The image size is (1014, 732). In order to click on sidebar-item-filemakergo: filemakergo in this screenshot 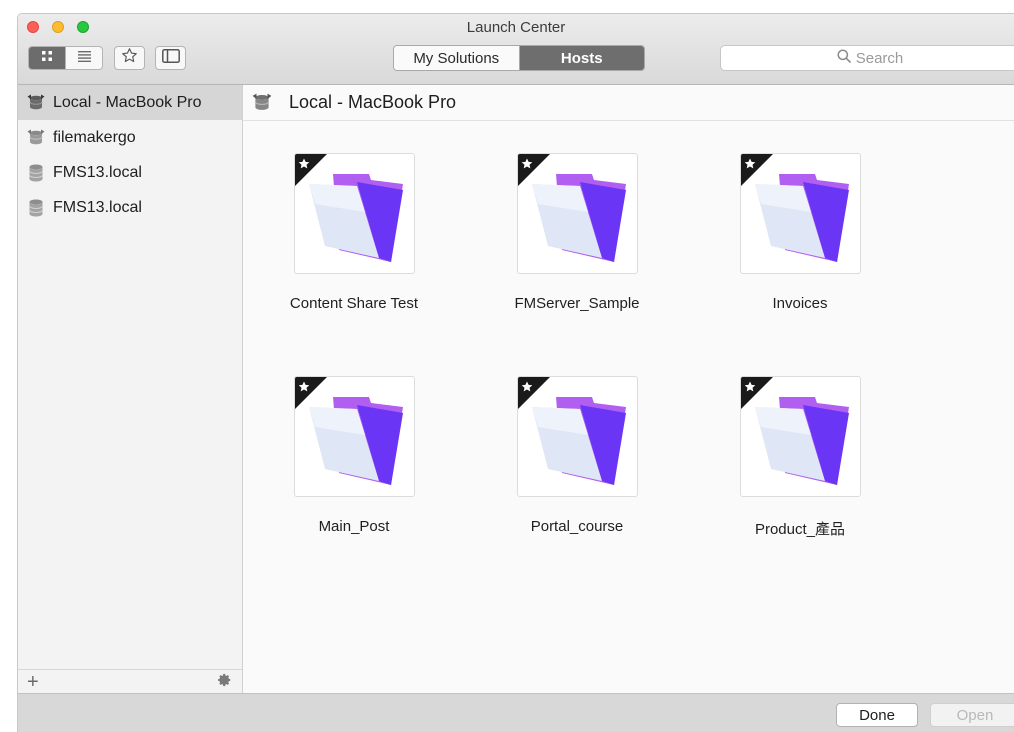, I will do `click(130, 137)`.